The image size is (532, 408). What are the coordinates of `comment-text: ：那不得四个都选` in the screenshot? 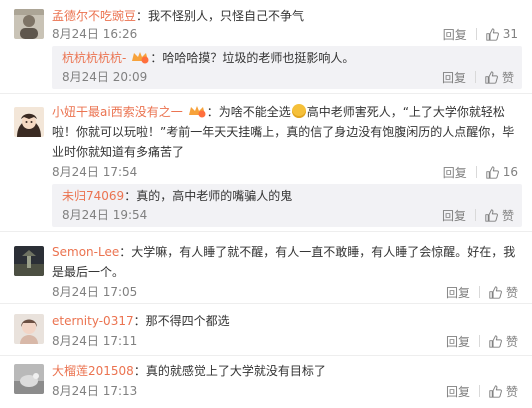 It's located at (181, 321).